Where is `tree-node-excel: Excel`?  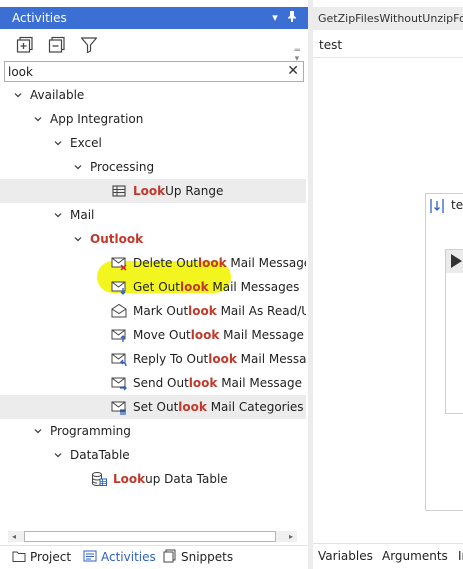 tree-node-excel: Excel is located at coordinates (153, 143).